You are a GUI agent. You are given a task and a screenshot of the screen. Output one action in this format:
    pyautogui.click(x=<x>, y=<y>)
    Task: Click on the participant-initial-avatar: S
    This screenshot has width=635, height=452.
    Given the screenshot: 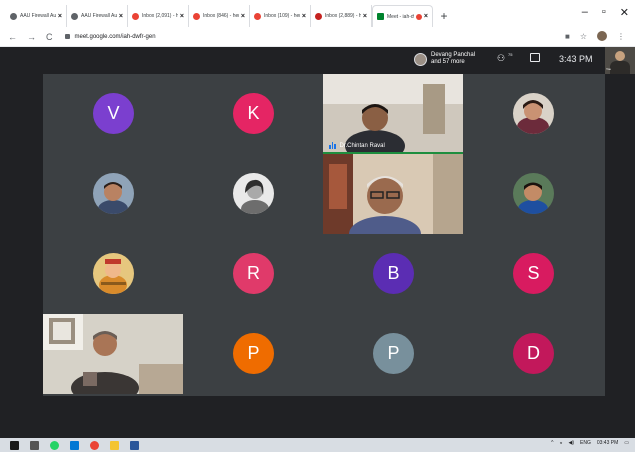 What is the action you would take?
    pyautogui.click(x=533, y=273)
    